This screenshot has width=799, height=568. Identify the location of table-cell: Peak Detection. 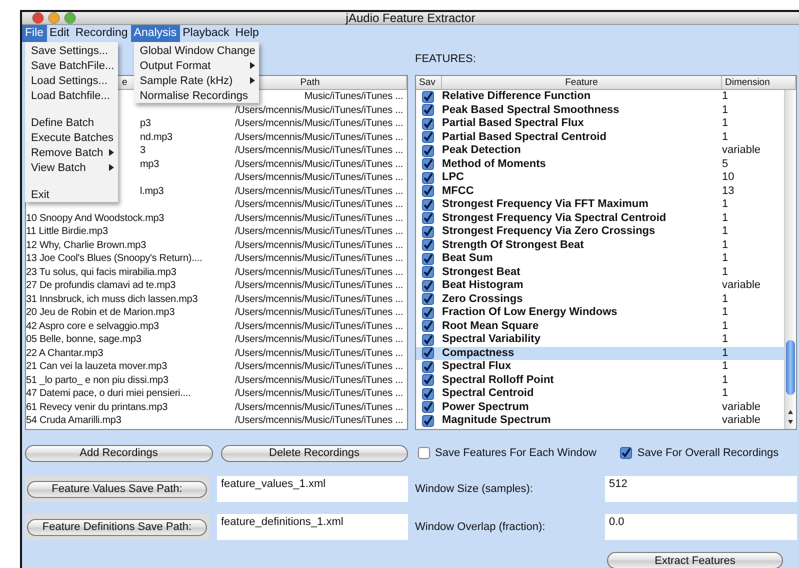
(481, 150).